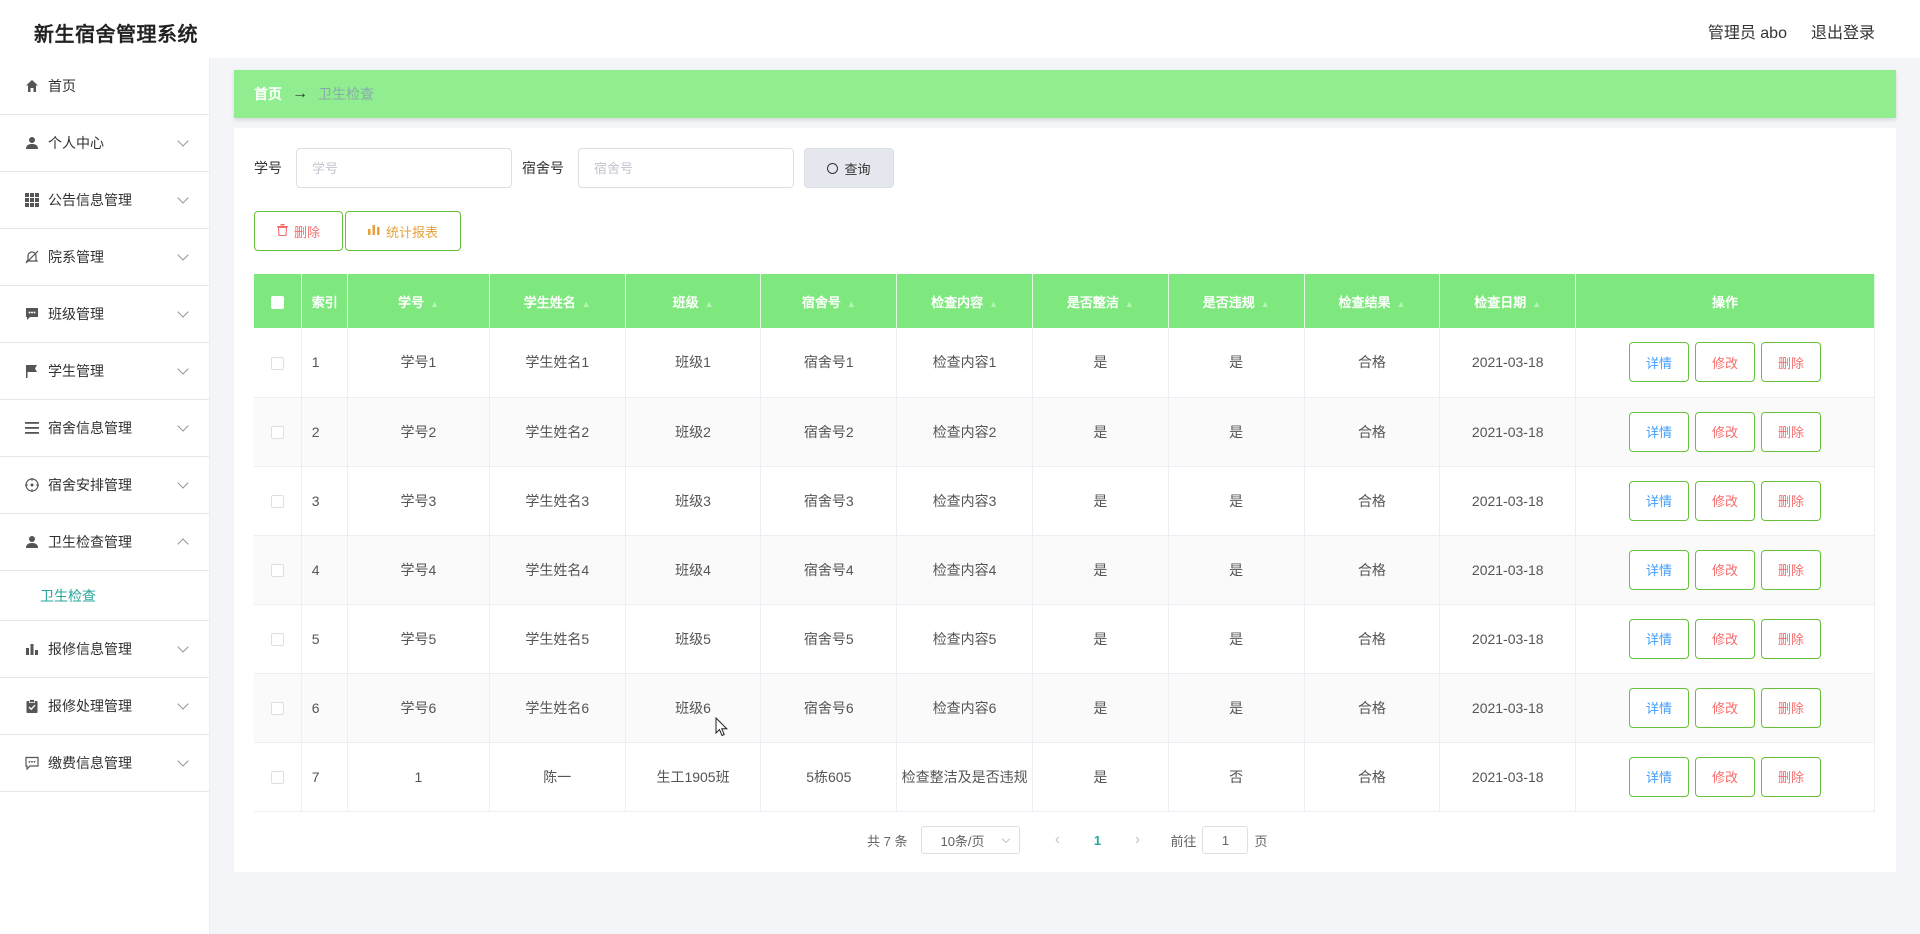 This screenshot has width=1920, height=934. I want to click on cell-index: 6, so click(325, 708).